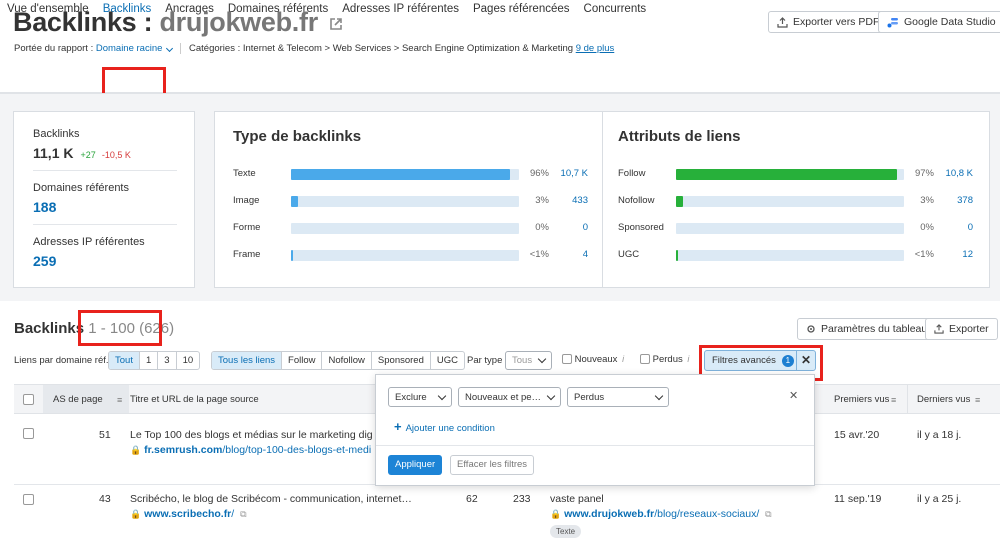 The height and width of the screenshot is (547, 1000). What do you see at coordinates (556, 514) in the screenshot?
I see `lock-icon: 🔒` at bounding box center [556, 514].